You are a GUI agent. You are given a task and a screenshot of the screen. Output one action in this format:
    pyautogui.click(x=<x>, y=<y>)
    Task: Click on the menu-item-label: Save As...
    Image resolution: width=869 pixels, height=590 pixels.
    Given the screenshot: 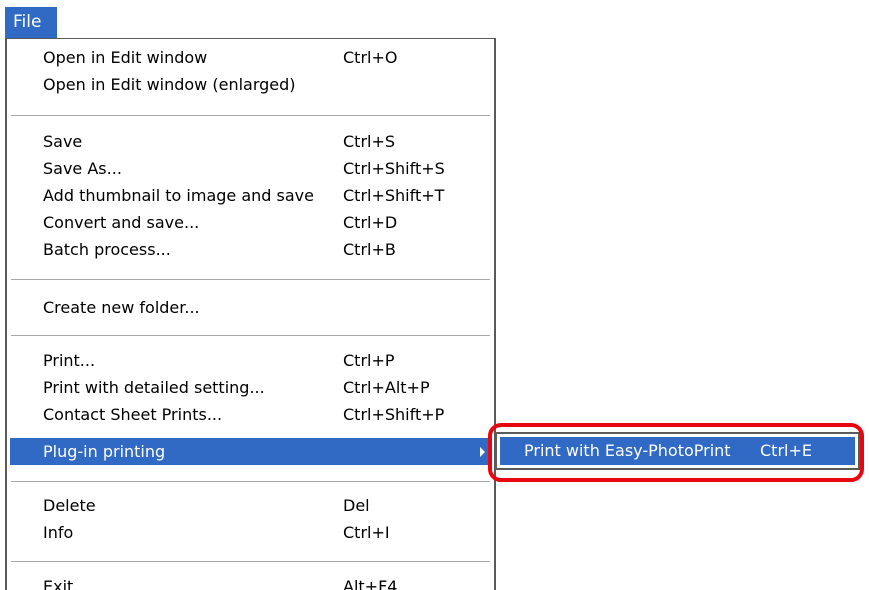 What is the action you would take?
    pyautogui.click(x=82, y=168)
    